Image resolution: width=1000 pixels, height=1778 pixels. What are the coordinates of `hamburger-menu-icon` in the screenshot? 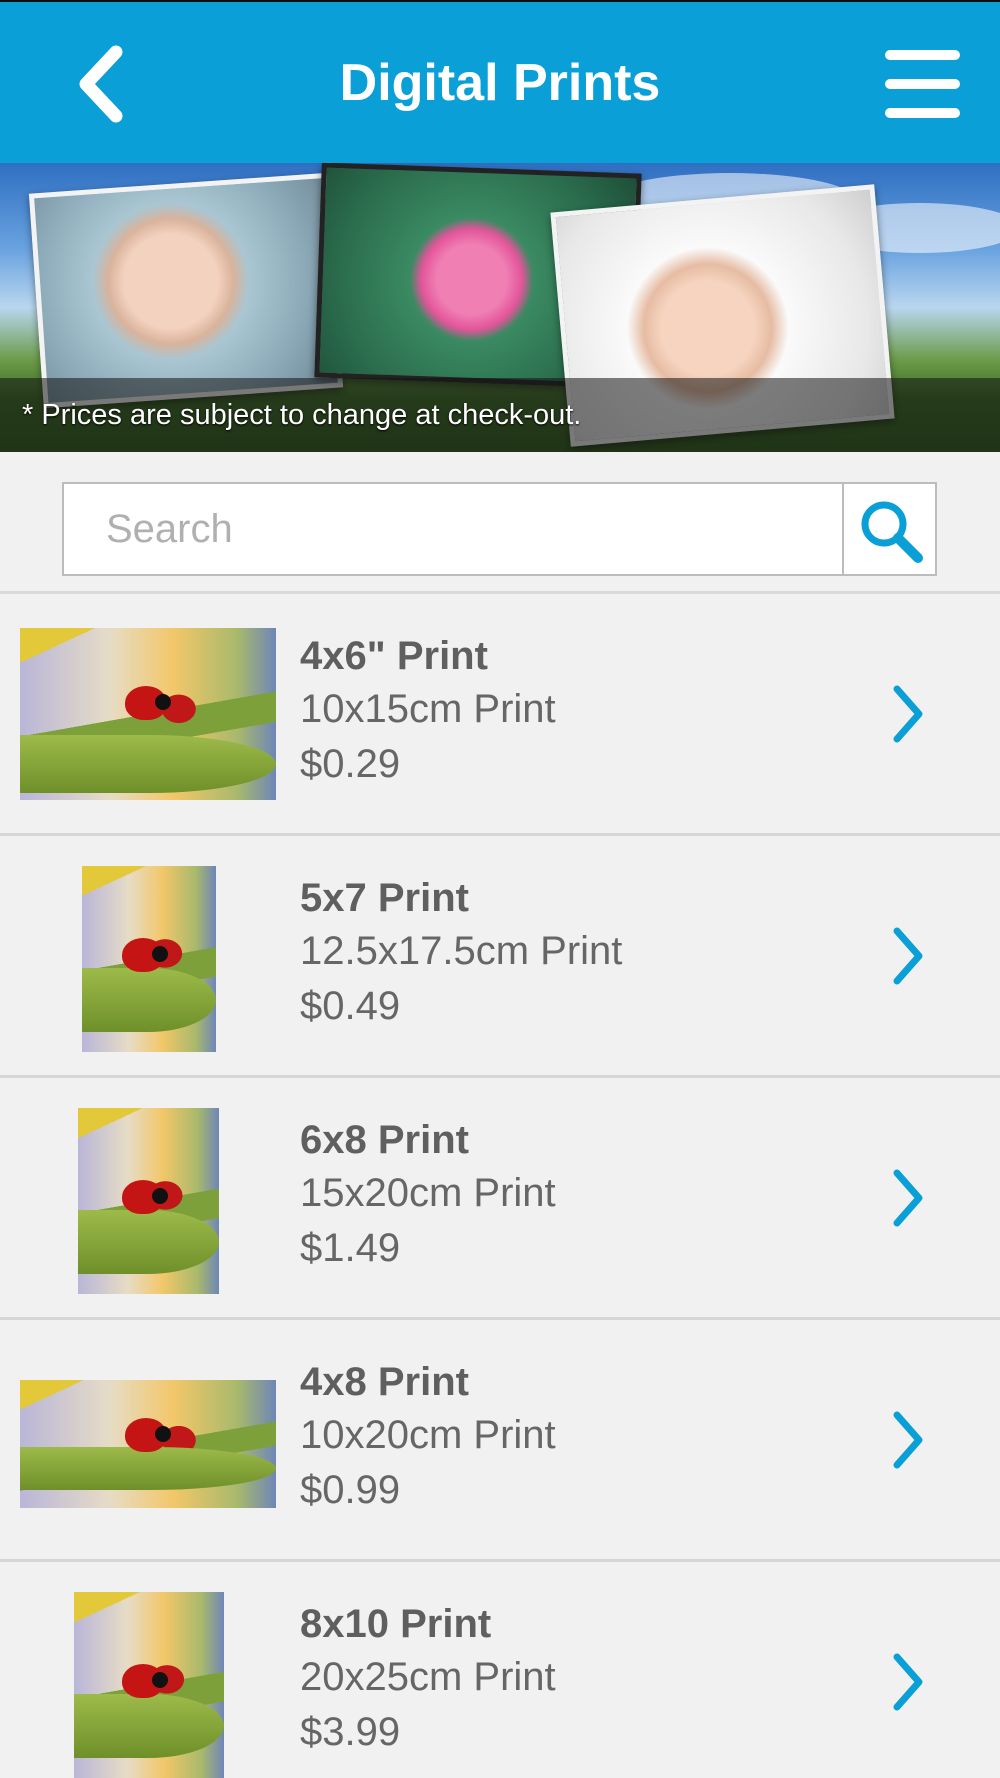 It's located at (922, 55).